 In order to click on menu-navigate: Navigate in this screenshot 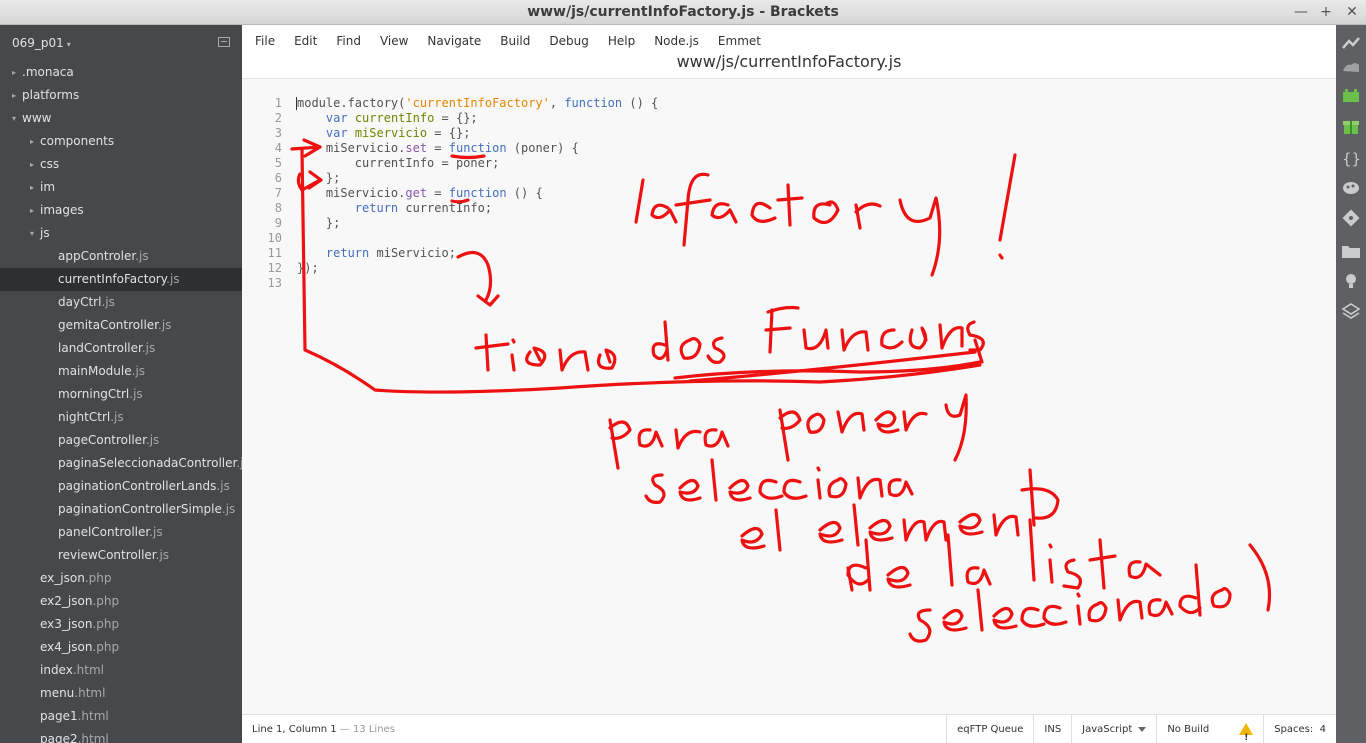, I will do `click(454, 41)`.